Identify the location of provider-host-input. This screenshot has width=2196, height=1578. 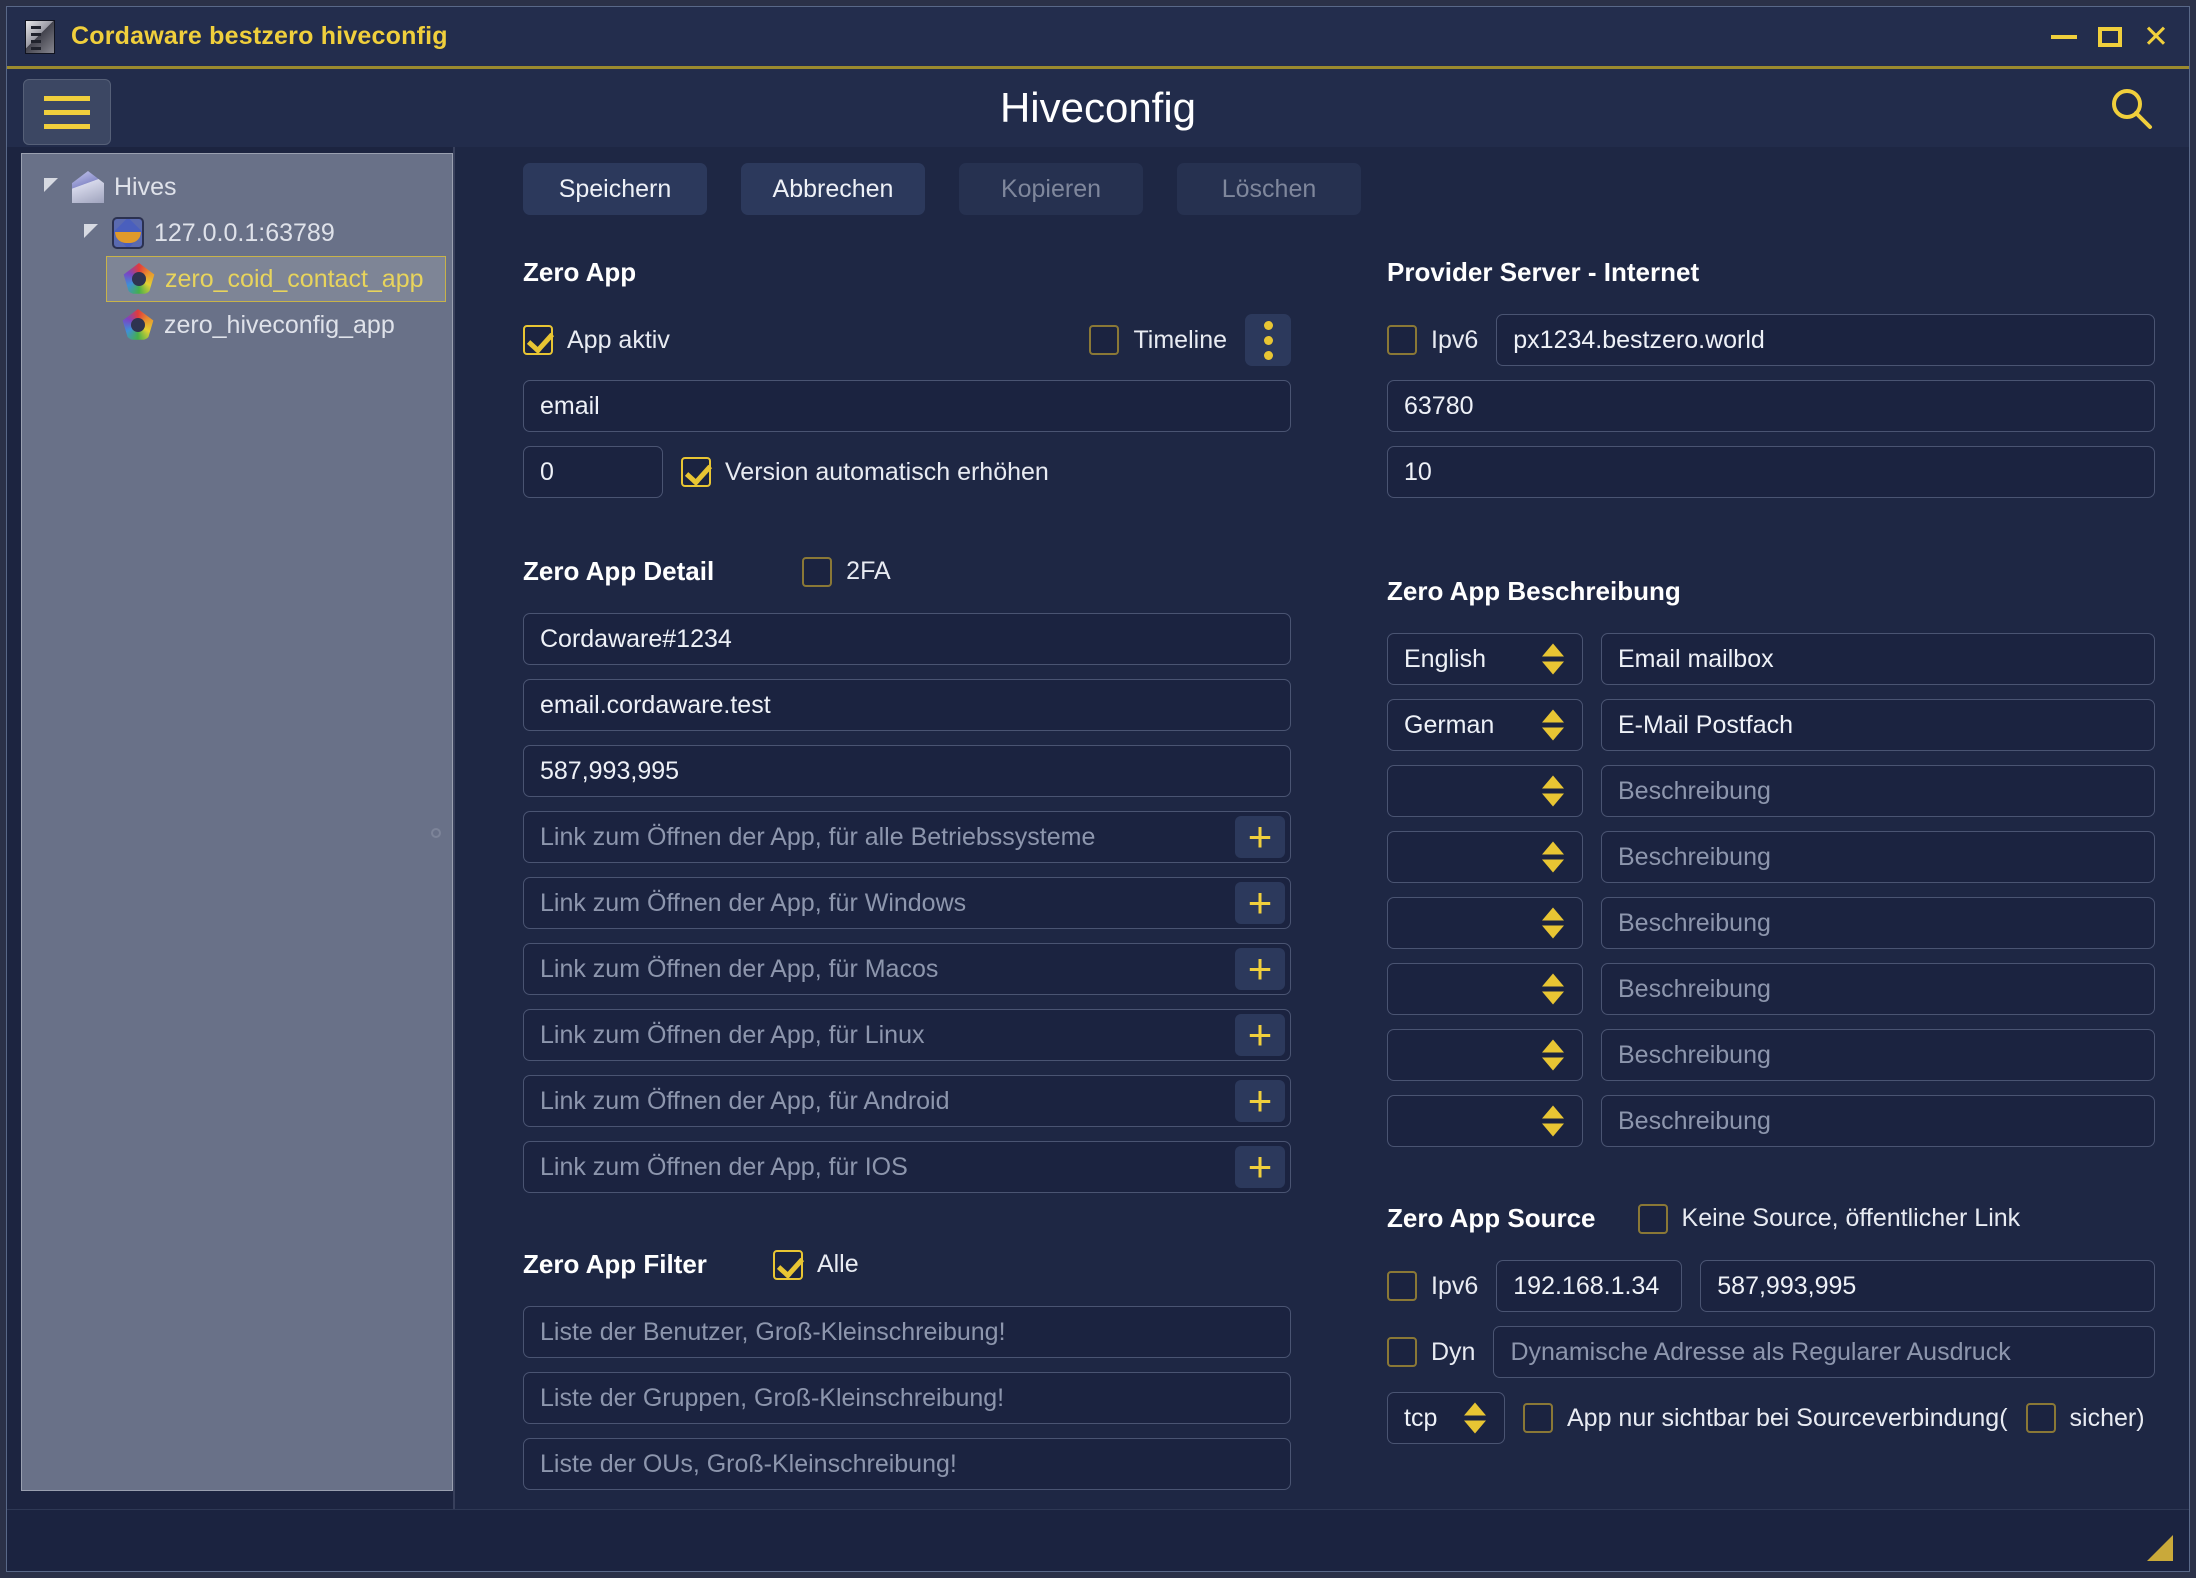
(1825, 340).